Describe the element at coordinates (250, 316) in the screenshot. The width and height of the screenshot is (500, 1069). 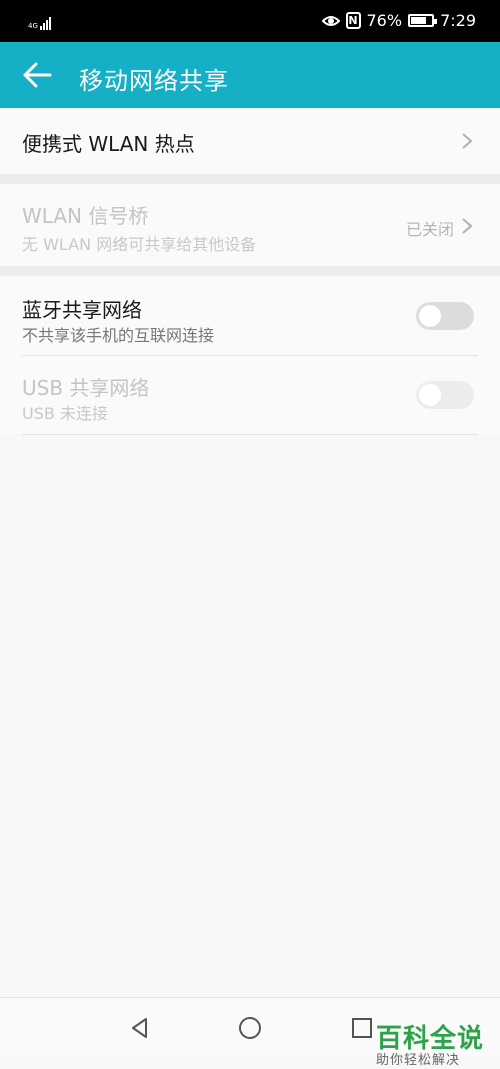
I see `bluetooth-tethering-row: 蓝牙共享网络 不共享该手机的互联网连接` at that location.